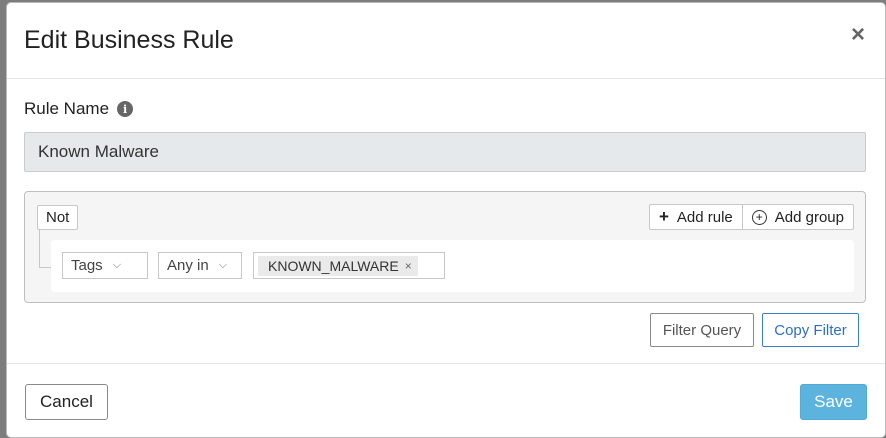 The image size is (886, 438). Describe the element at coordinates (408, 266) in the screenshot. I see `remove-tag-icon: ×` at that location.